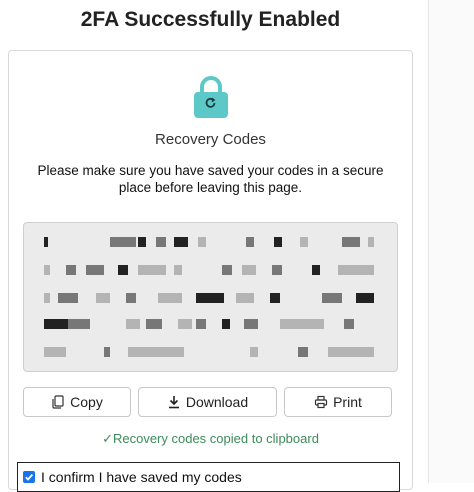 This screenshot has width=474, height=492. Describe the element at coordinates (321, 402) in the screenshot. I see `printer-icon` at that location.